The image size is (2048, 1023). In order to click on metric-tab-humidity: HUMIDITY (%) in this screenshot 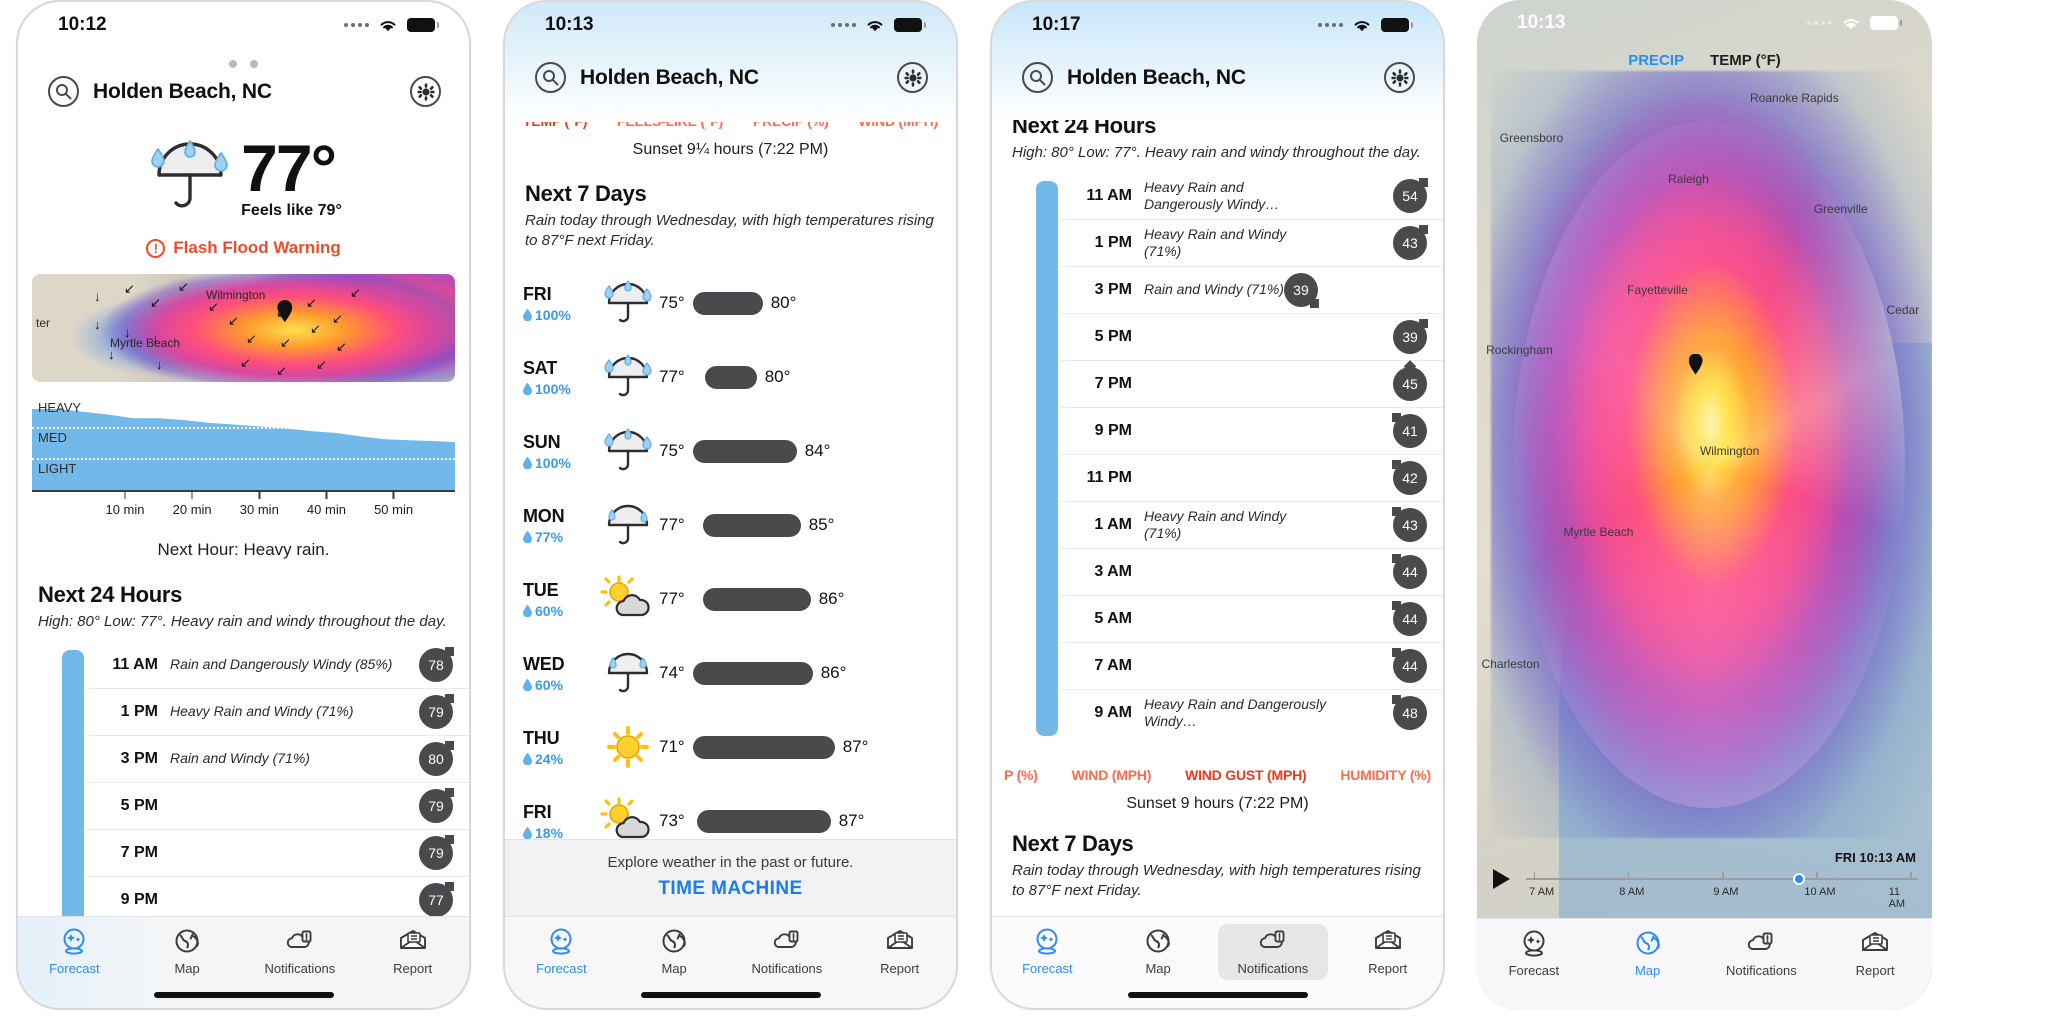, I will do `click(1385, 775)`.